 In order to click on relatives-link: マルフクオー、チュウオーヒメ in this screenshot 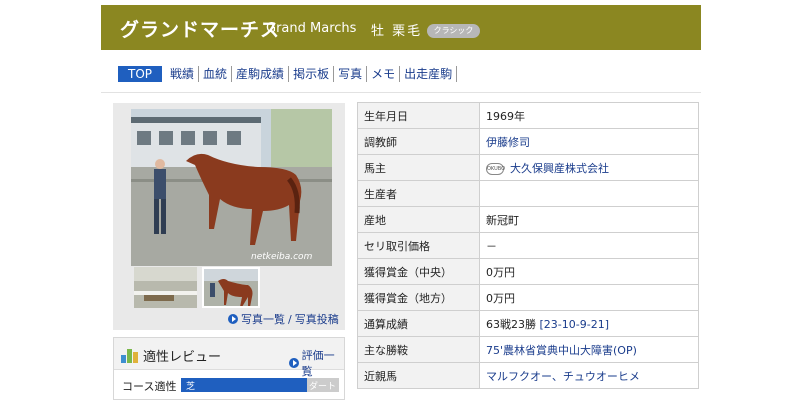, I will do `click(589, 375)`.